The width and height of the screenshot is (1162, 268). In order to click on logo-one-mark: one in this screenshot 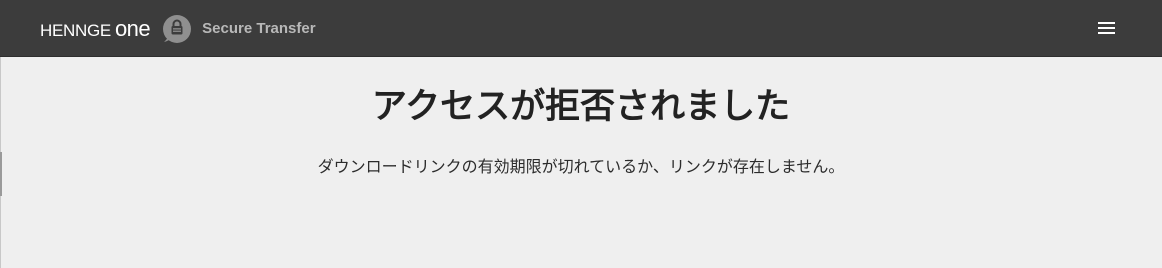, I will do `click(132, 28)`.